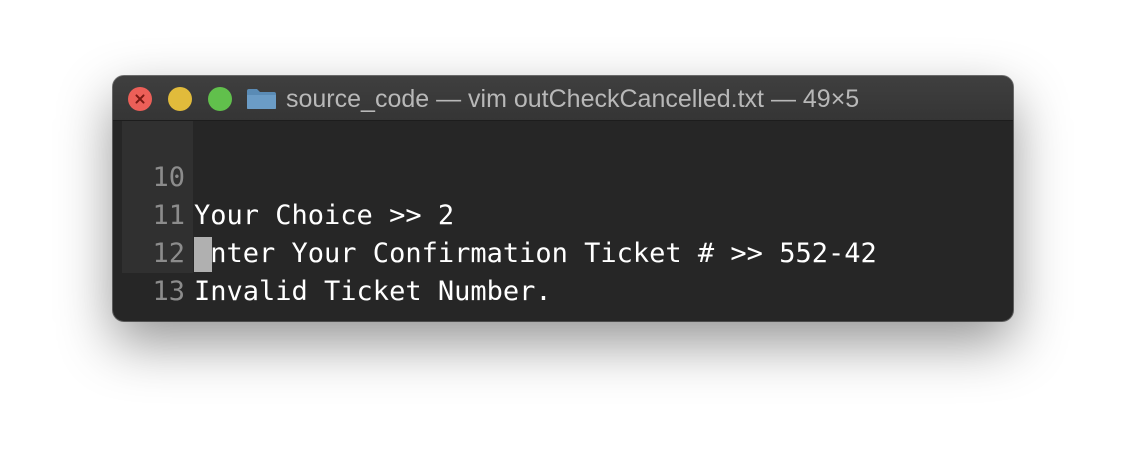 The width and height of the screenshot is (1126, 470). Describe the element at coordinates (168, 291) in the screenshot. I see `line-number: 13` at that location.